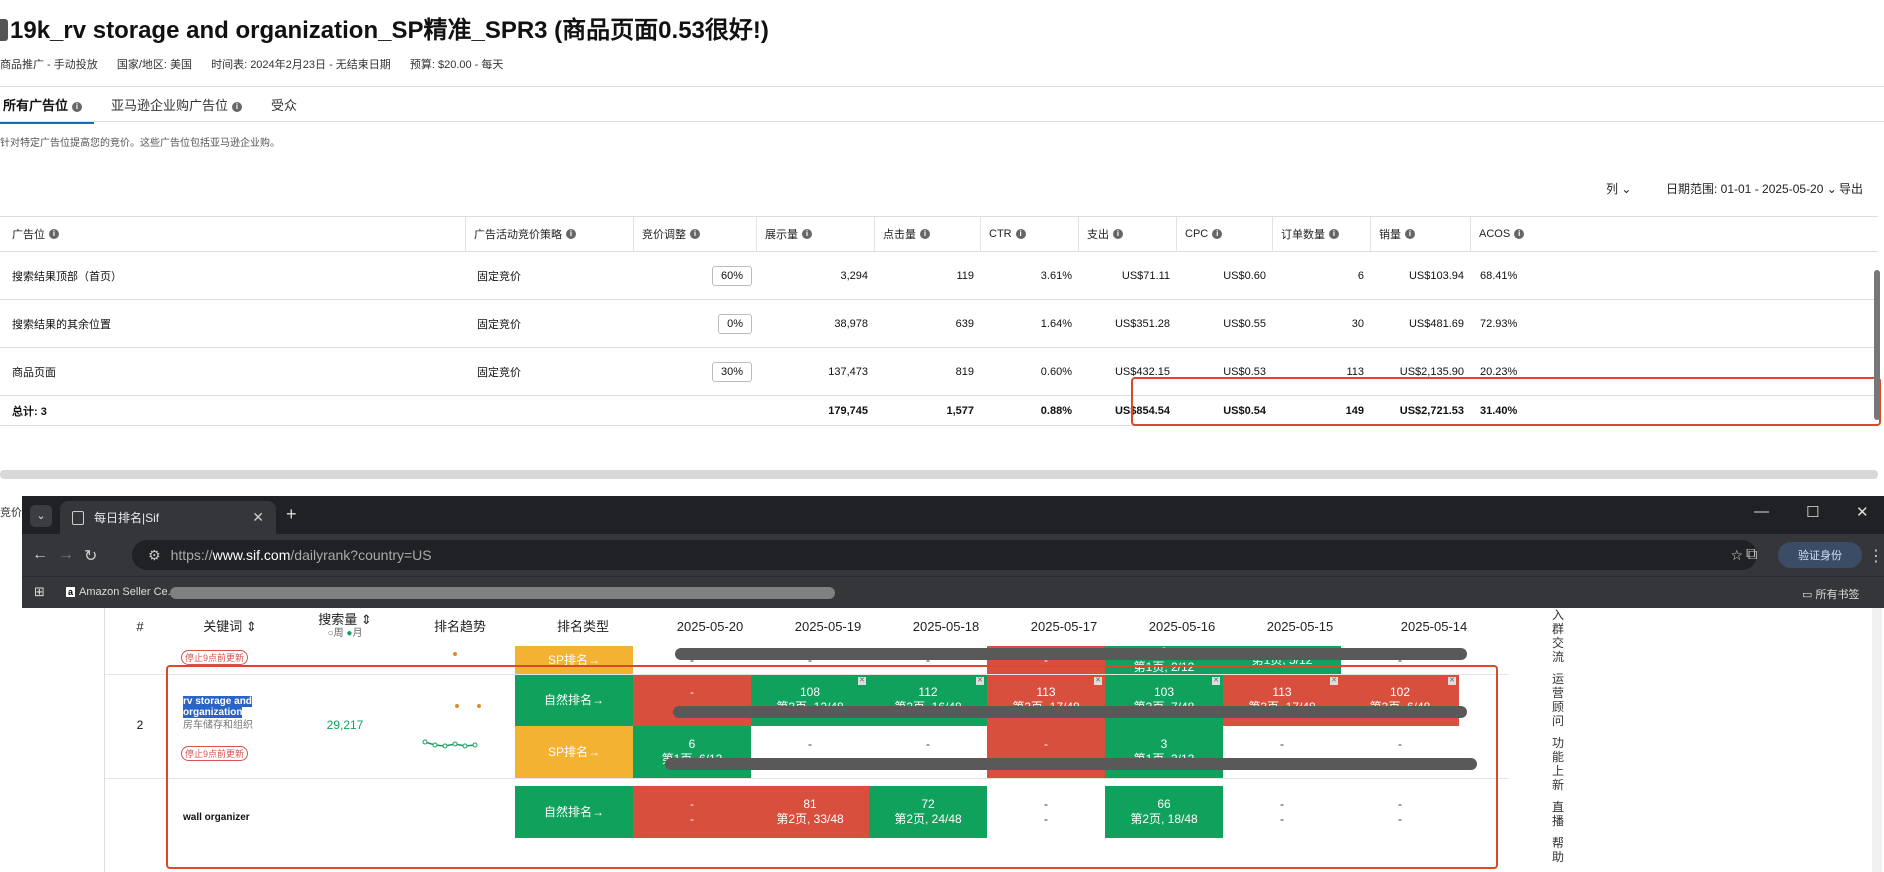 This screenshot has width=1884, height=872. I want to click on table-cell: 6, so click(1360, 275).